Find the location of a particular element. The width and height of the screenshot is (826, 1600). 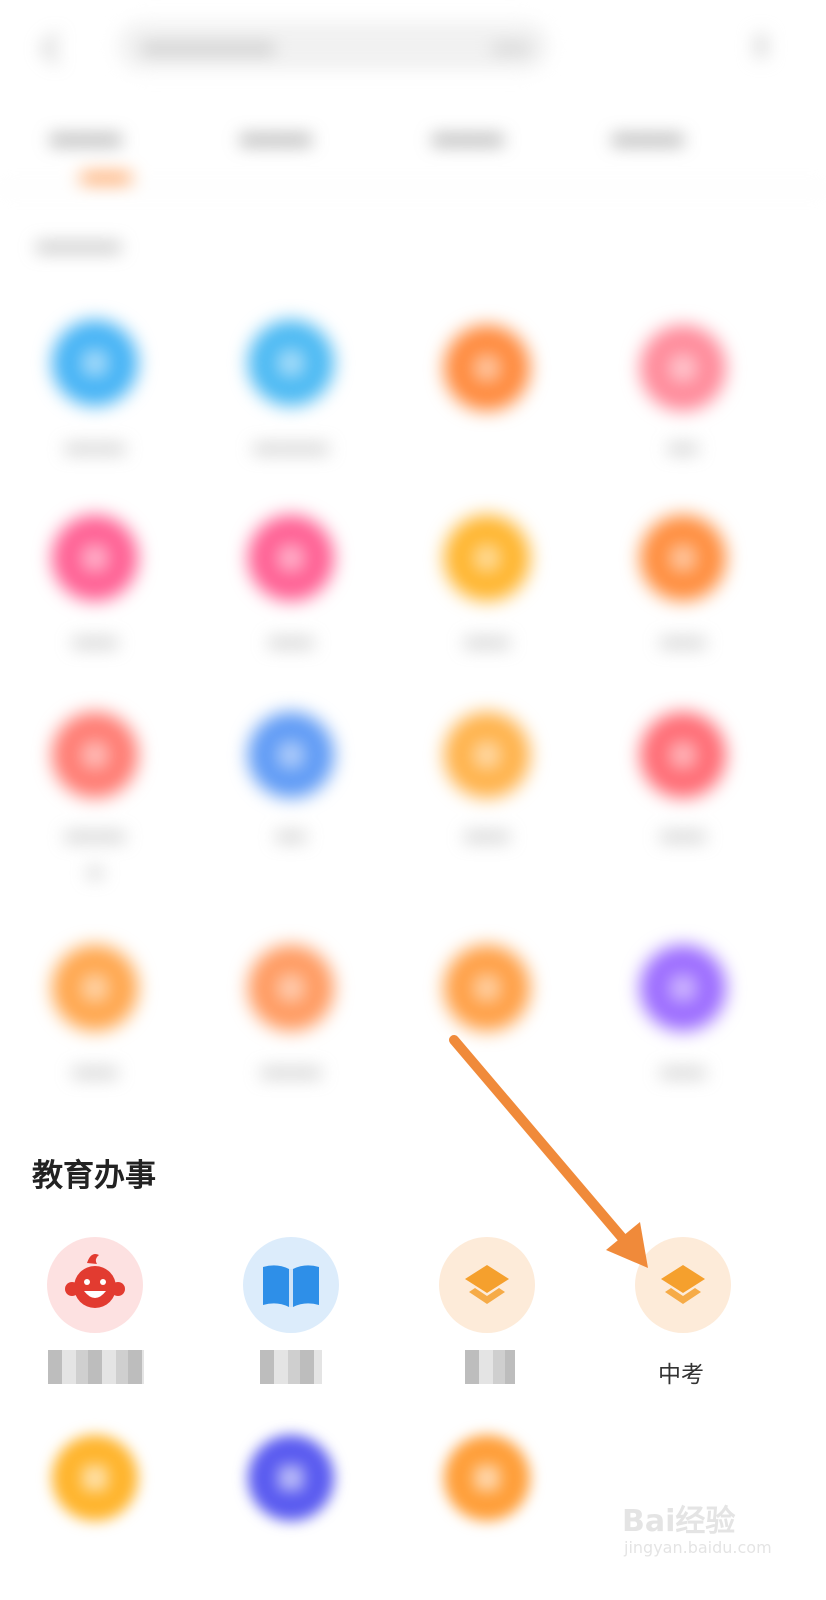

watermark-domain: jingyan.baidu.com is located at coordinates (698, 1547).